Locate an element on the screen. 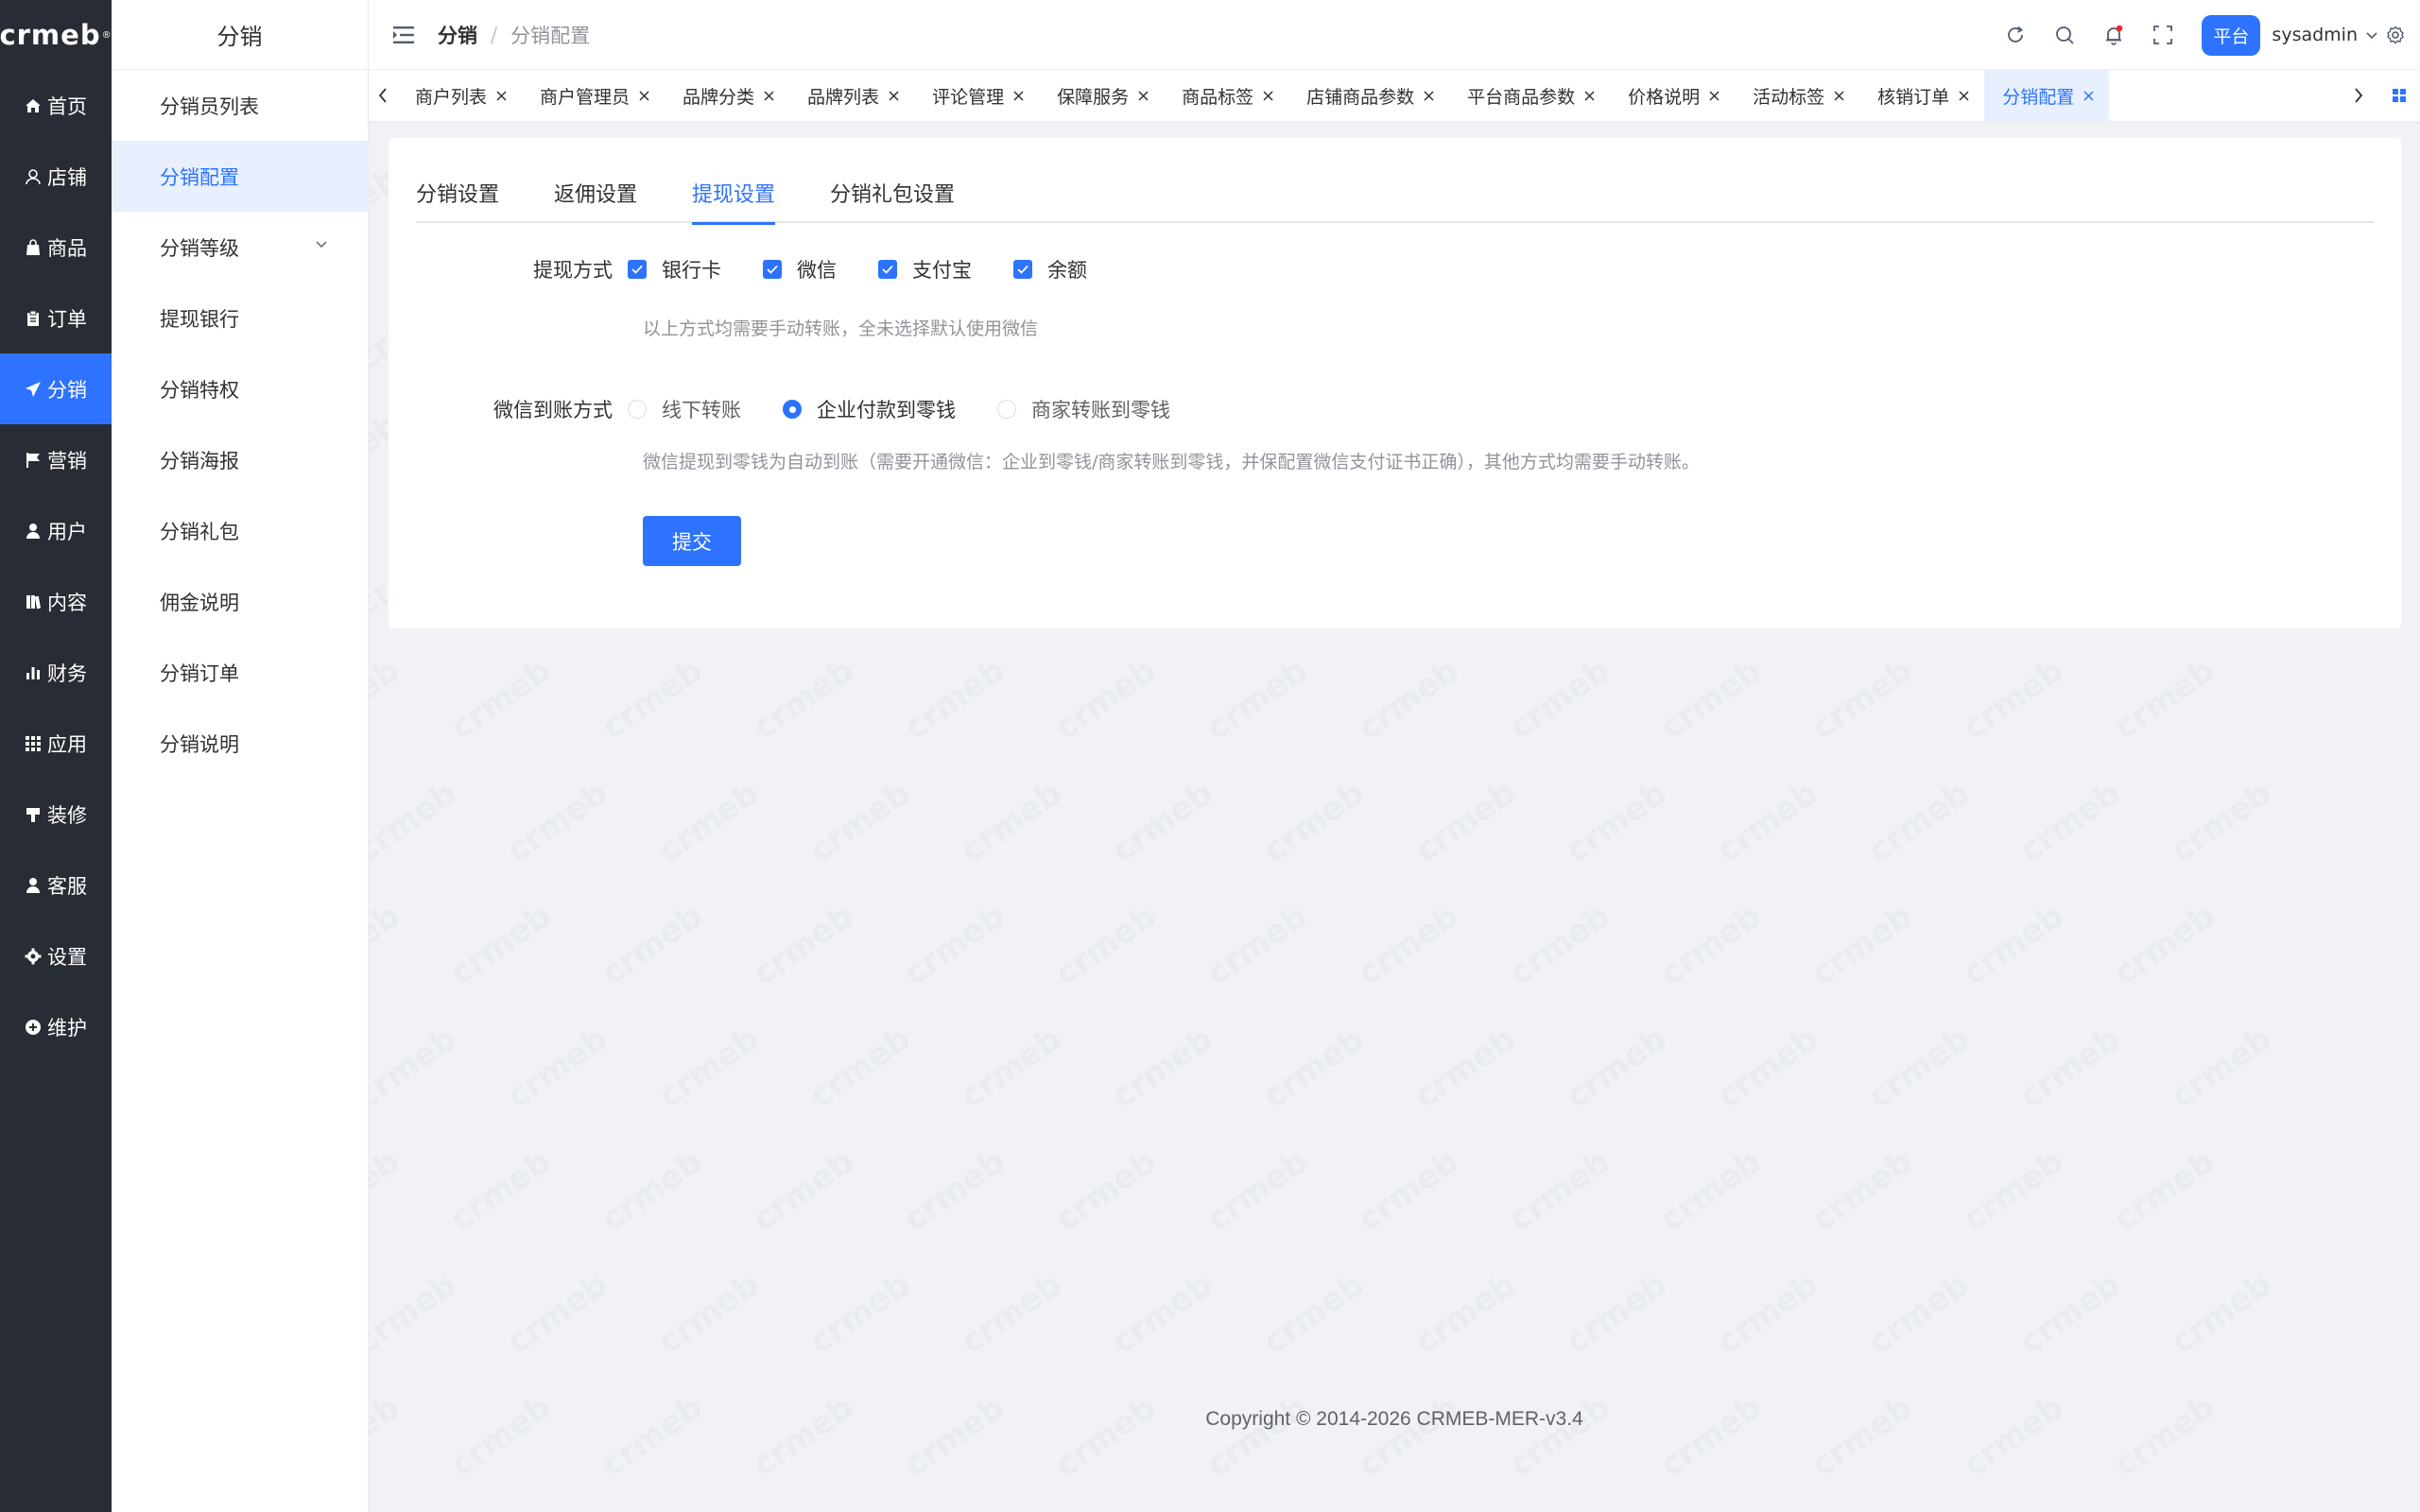 The image size is (2420, 1512). settings-tab-0: 分销设置 is located at coordinates (457, 199).